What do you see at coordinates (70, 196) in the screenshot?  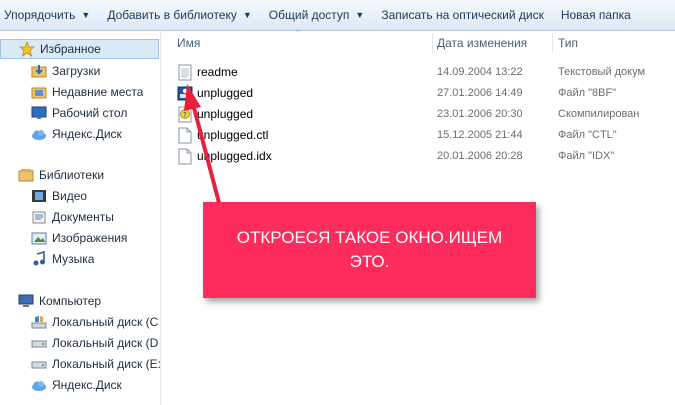 I see `sidebar-item-label: Видео` at bounding box center [70, 196].